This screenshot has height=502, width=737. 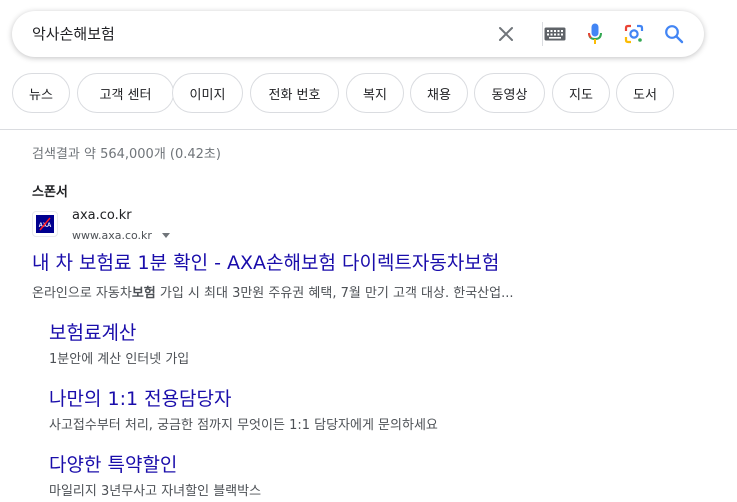 I want to click on ad-desc-pre: 온라인으로 자동차, so click(x=82, y=293).